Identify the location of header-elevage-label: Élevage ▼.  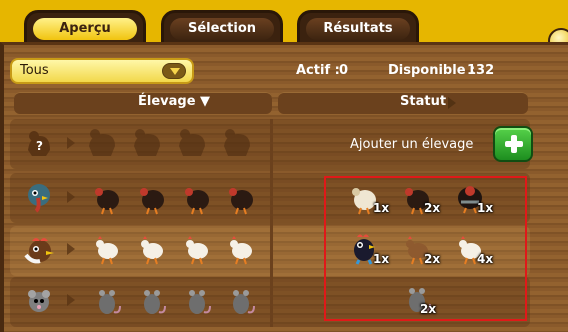
(174, 101).